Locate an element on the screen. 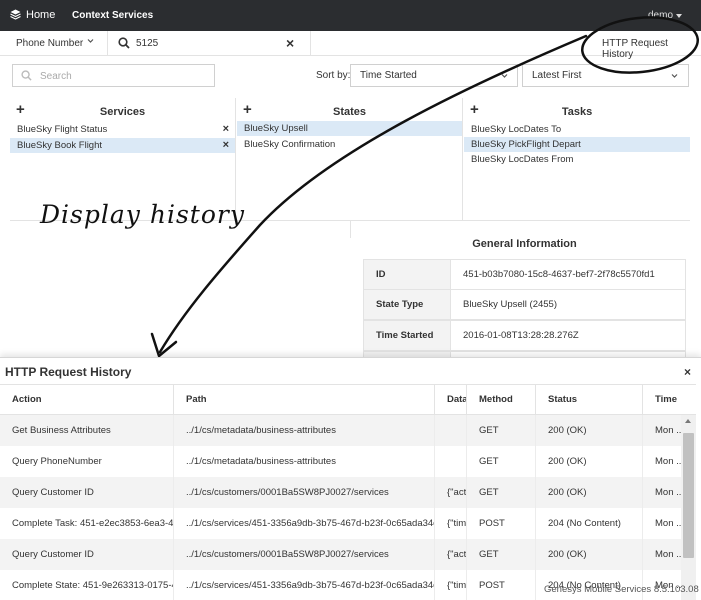  info-key: State Type is located at coordinates (407, 304).